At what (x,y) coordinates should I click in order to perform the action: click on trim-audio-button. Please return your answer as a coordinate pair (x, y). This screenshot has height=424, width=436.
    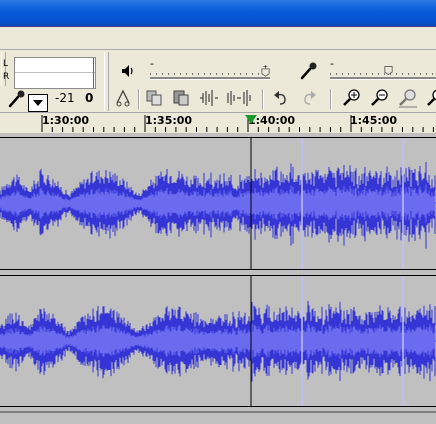
    Looking at the image, I should click on (209, 98).